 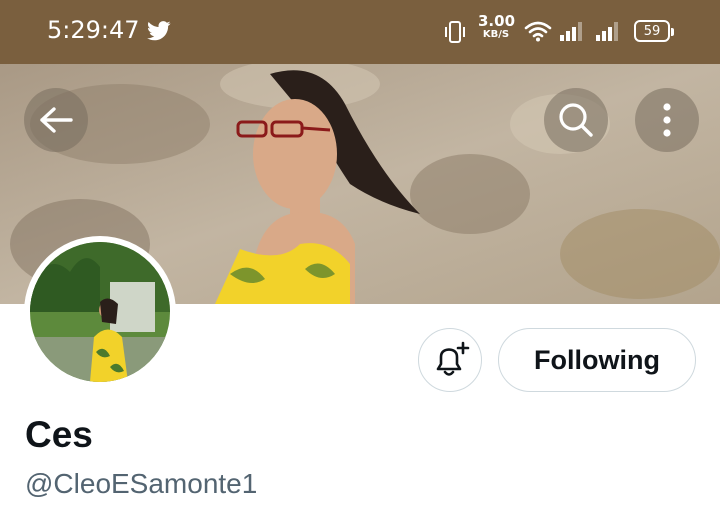 I want to click on status-bar: 5:29:47 3.00 KB/S 59, so click(x=360, y=32).